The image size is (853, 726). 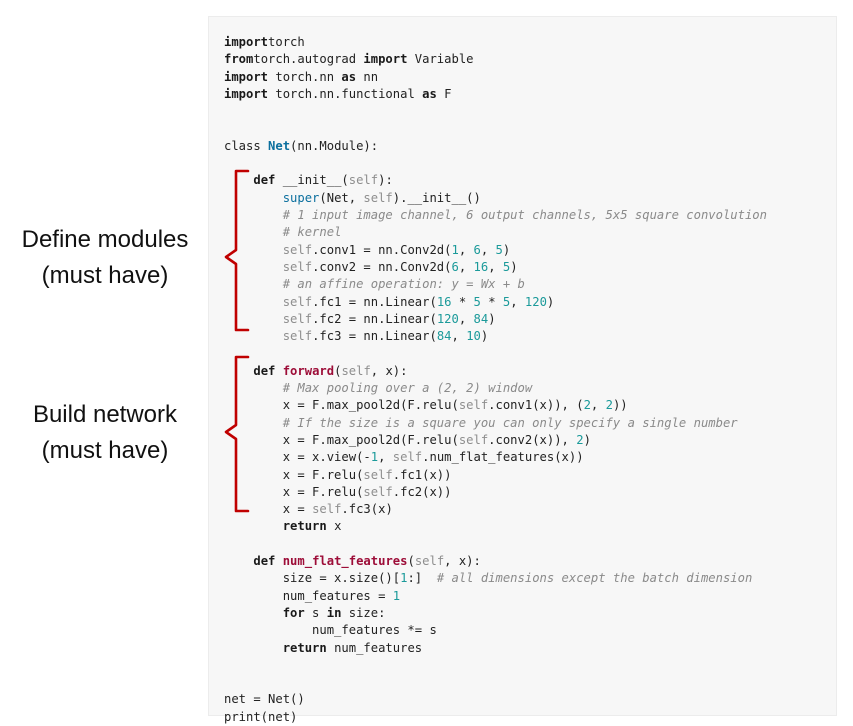 I want to click on build-network-label: Build network (must have), so click(x=105, y=433).